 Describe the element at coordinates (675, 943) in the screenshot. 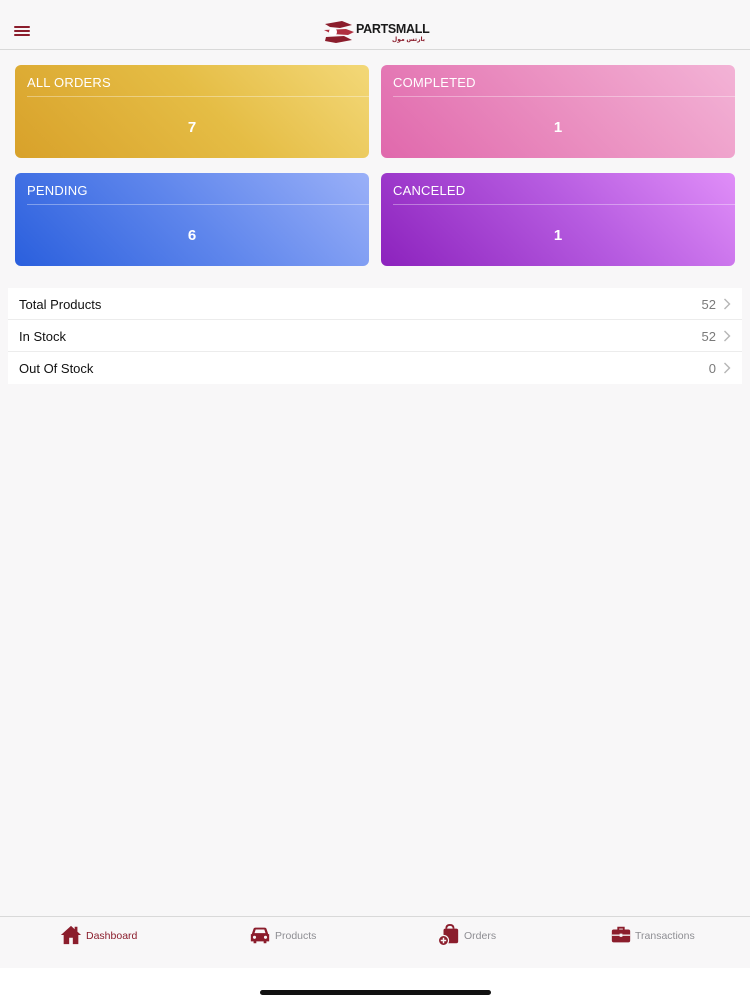

I see `tab-transactions: Transactions` at that location.